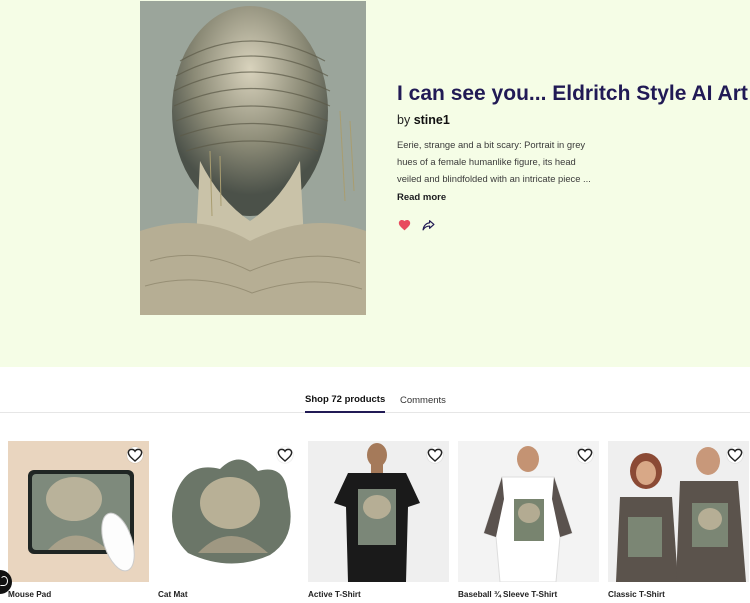 The height and width of the screenshot is (603, 750). What do you see at coordinates (228, 594) in the screenshot?
I see `product-name: Cat Mat` at bounding box center [228, 594].